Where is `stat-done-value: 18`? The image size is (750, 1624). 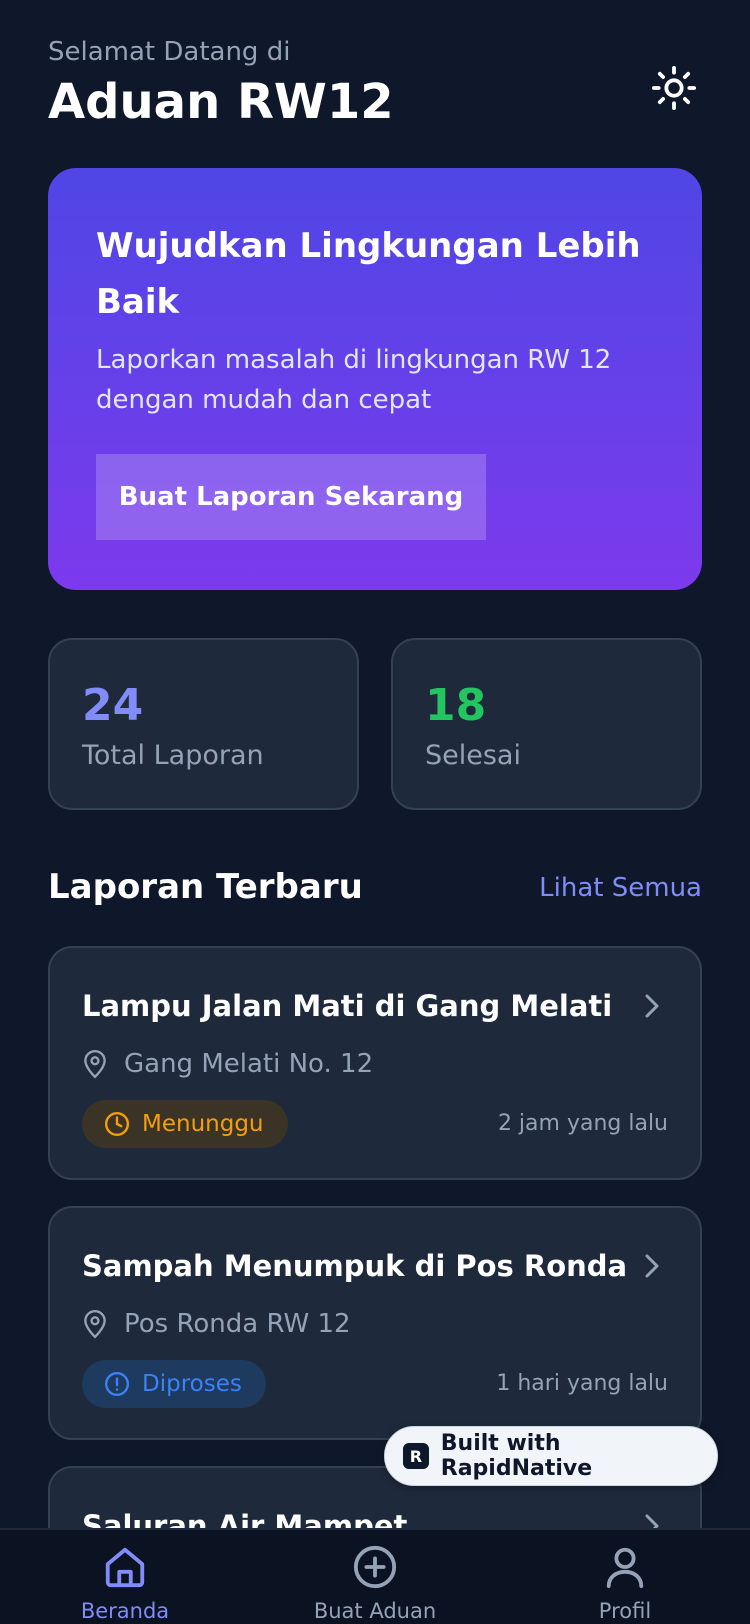
stat-done-value: 18 is located at coordinates (456, 705).